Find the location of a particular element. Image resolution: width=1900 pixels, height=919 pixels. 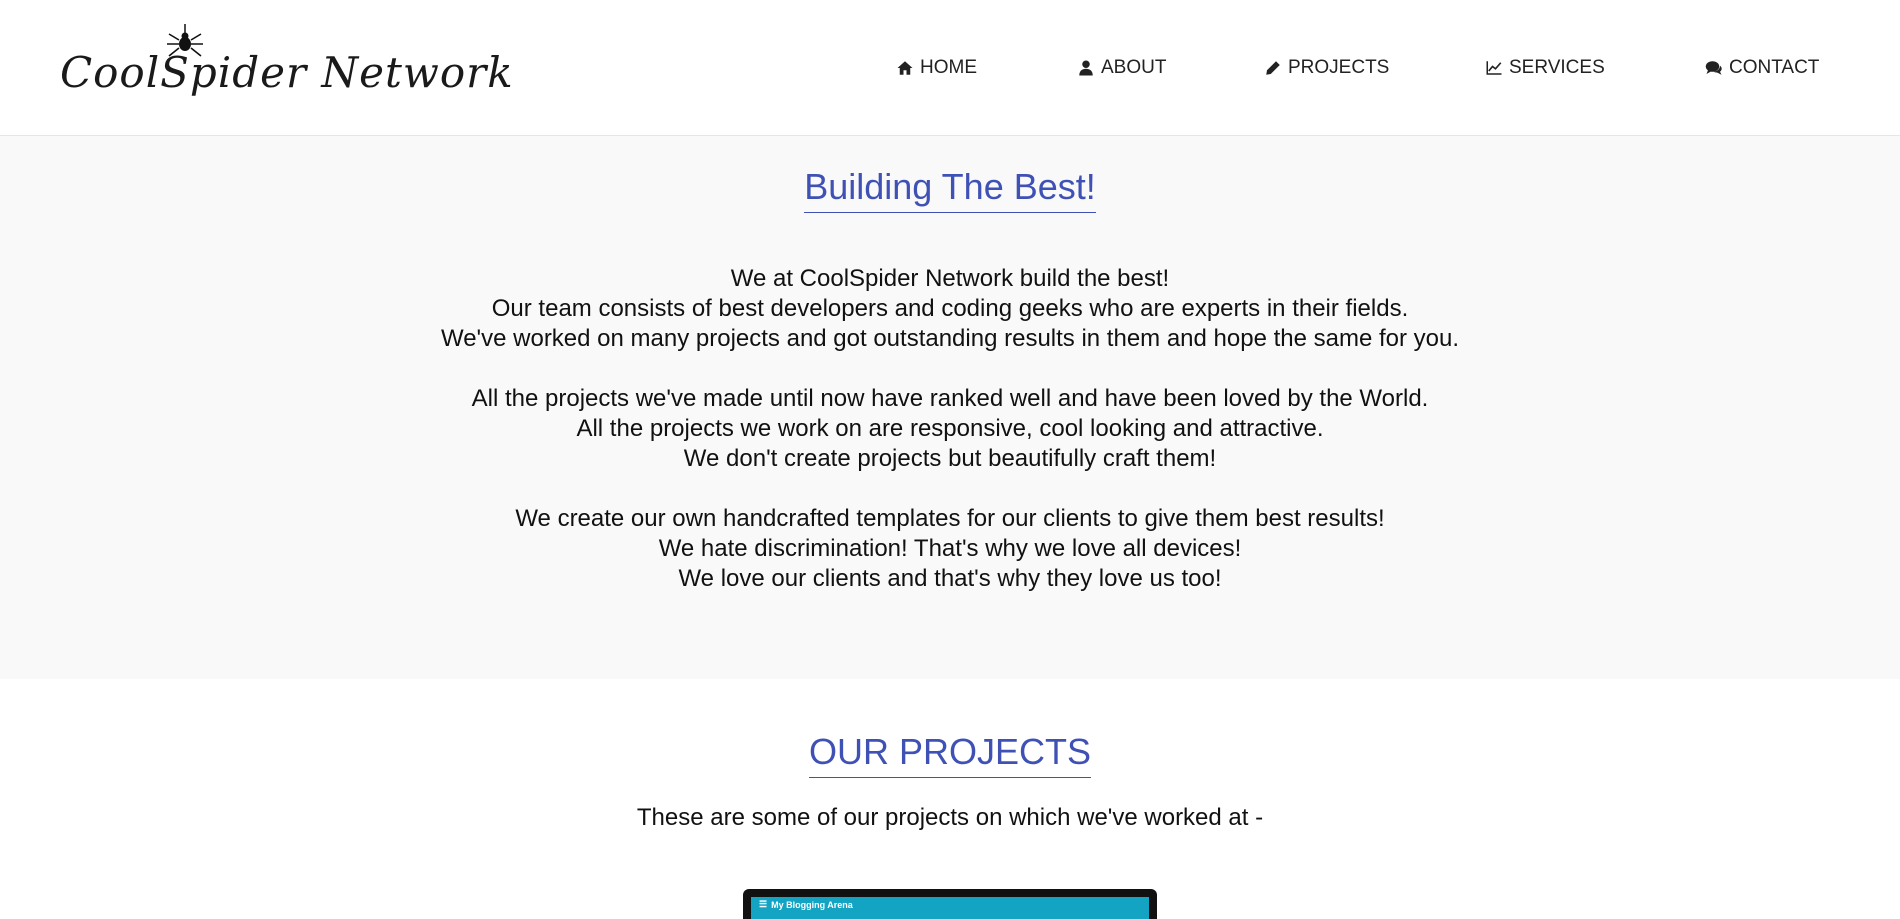

nav-item-contact: CONTACT is located at coordinates (1762, 68).